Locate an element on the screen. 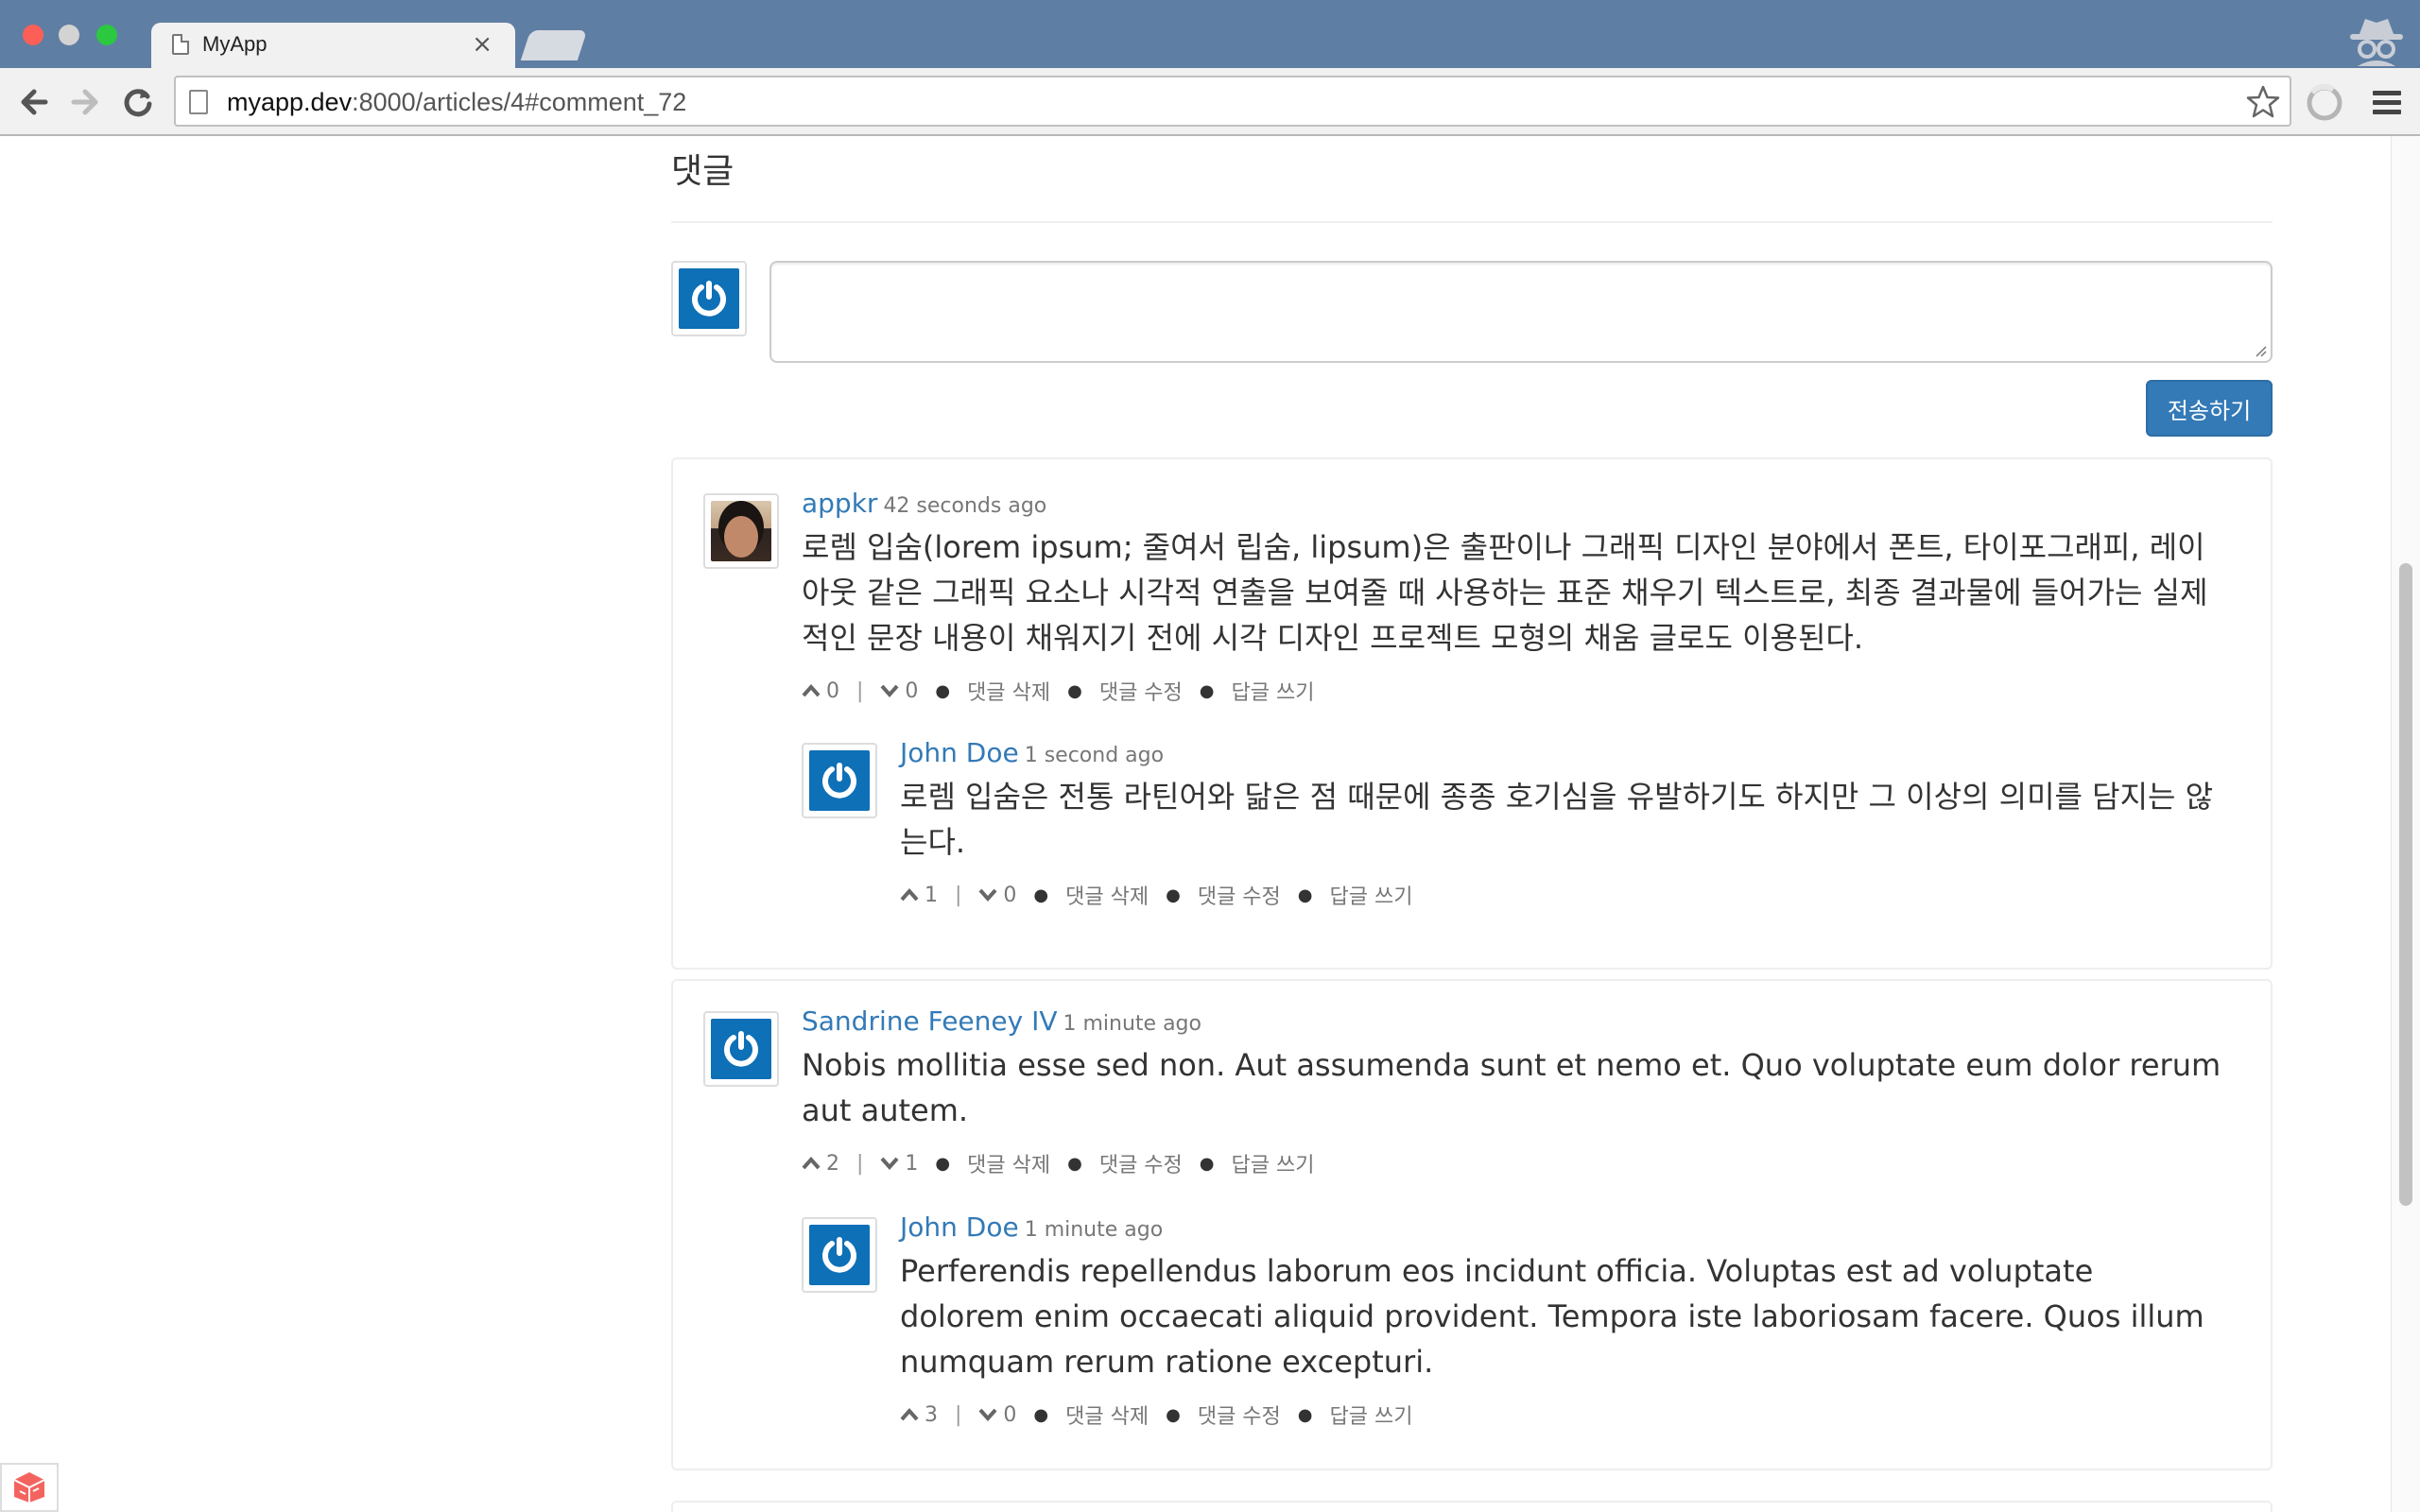 This screenshot has height=1512, width=2420. url-text: myapp.dev:8000/articles/4#comment_72 is located at coordinates (456, 102).